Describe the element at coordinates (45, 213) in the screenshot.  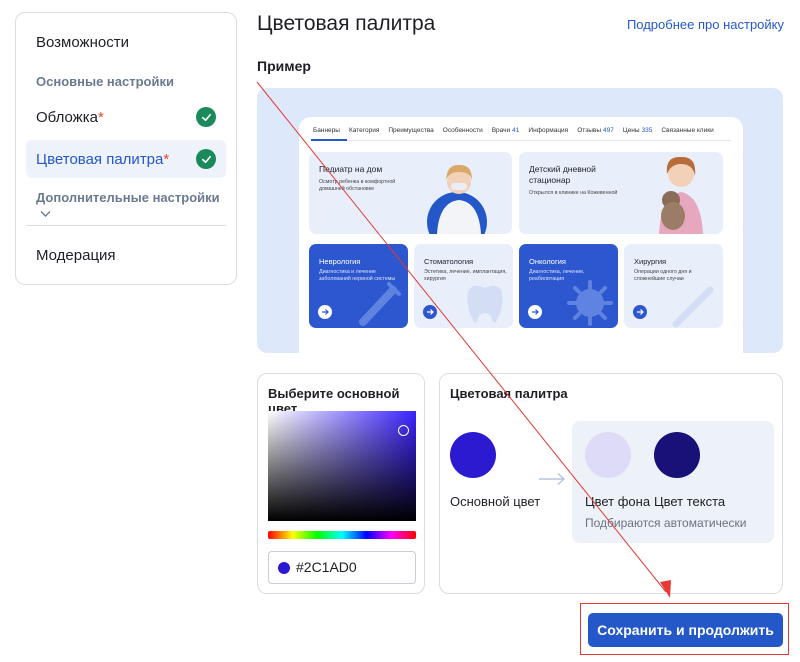
I see `chevron-down-icon` at that location.